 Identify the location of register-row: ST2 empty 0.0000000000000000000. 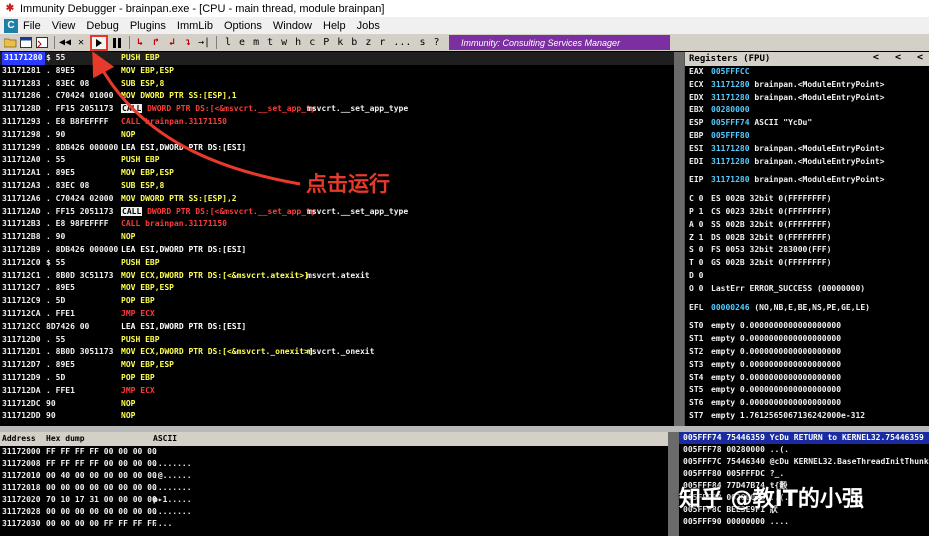
(807, 352).